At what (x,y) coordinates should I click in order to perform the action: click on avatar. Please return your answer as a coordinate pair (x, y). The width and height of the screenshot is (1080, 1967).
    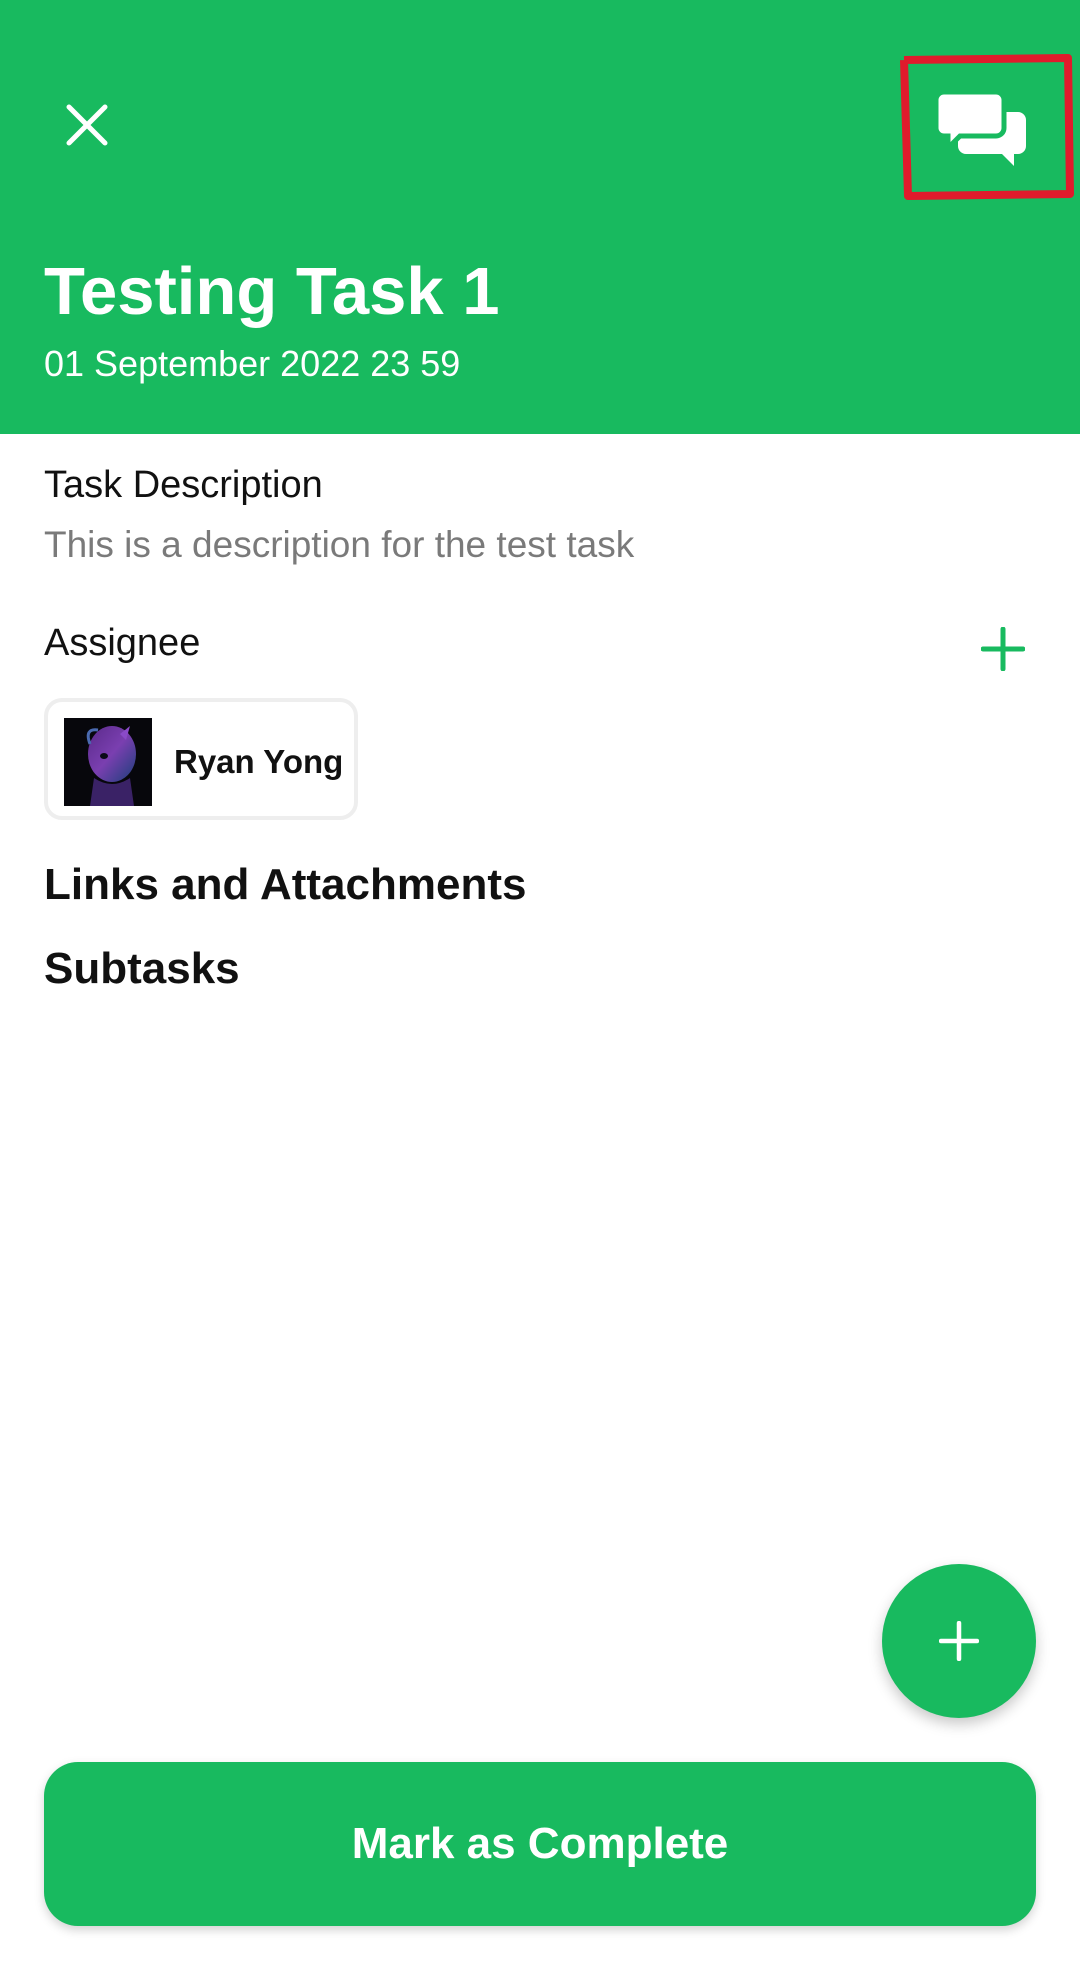
    Looking at the image, I should click on (108, 762).